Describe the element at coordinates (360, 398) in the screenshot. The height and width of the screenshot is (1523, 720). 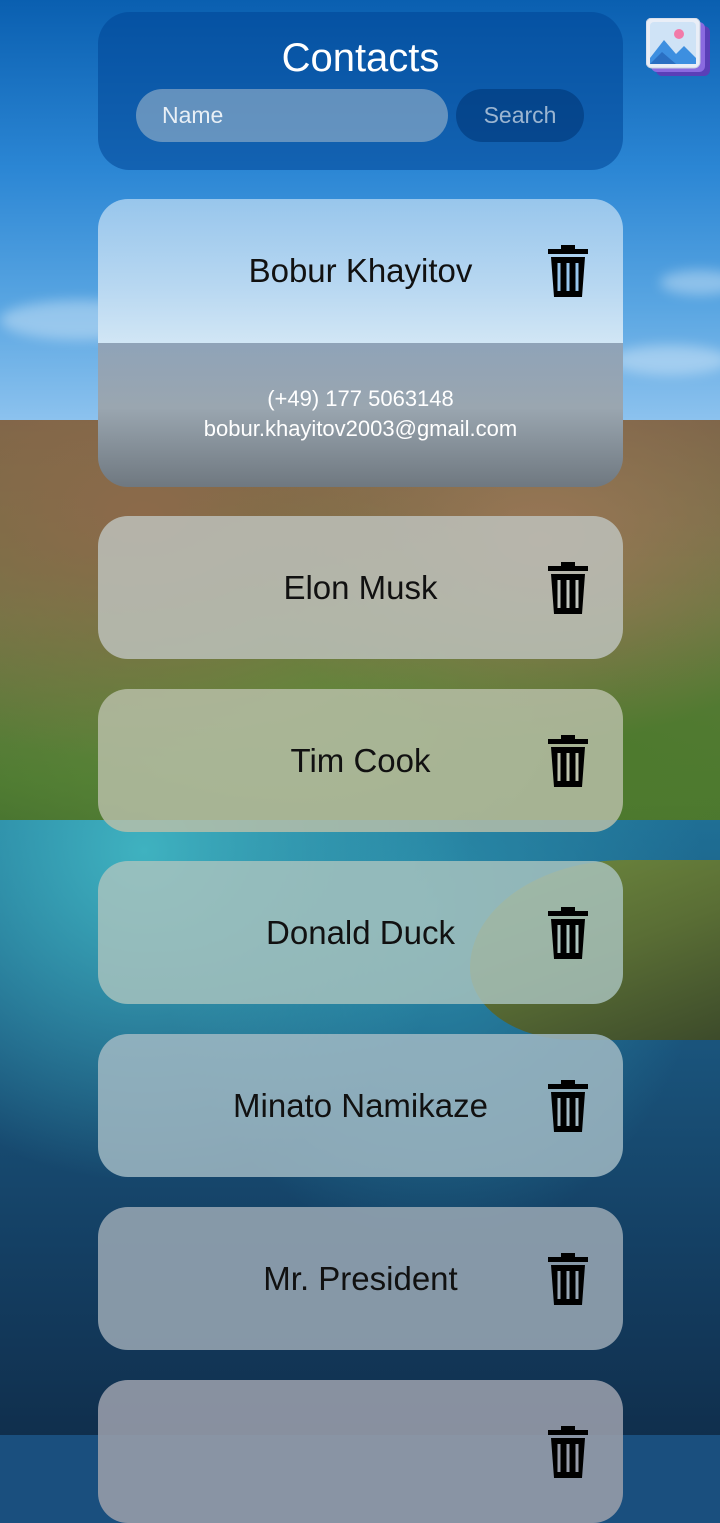
I see `contact-phone: (+49) 177 5063148` at that location.